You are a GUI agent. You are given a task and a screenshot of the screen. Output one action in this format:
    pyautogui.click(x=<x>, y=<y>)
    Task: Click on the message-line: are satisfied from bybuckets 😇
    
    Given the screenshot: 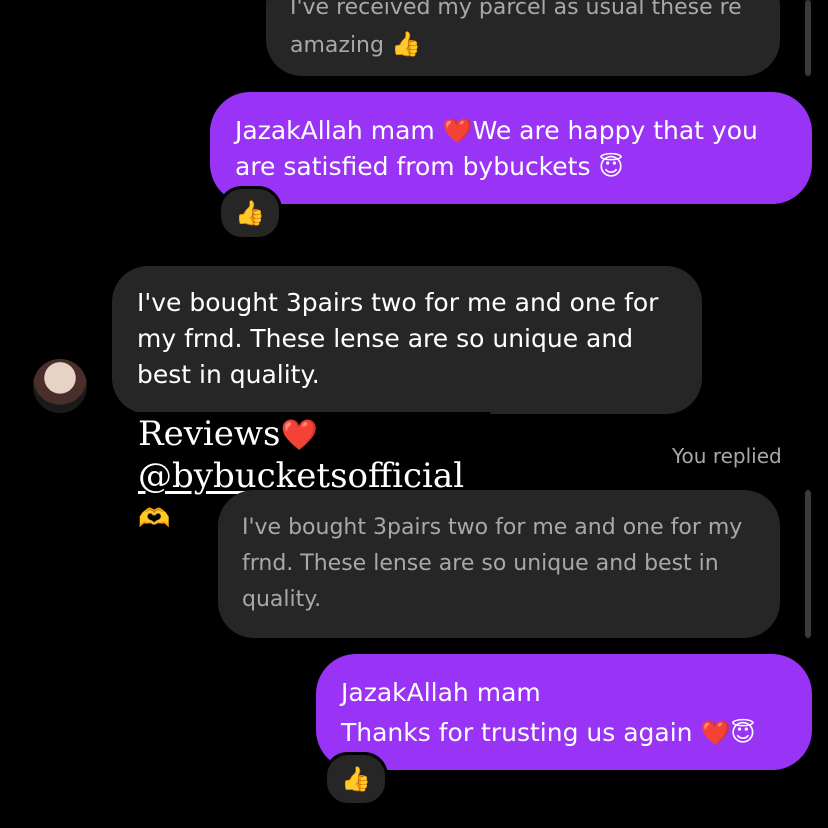 What is the action you would take?
    pyautogui.click(x=511, y=167)
    